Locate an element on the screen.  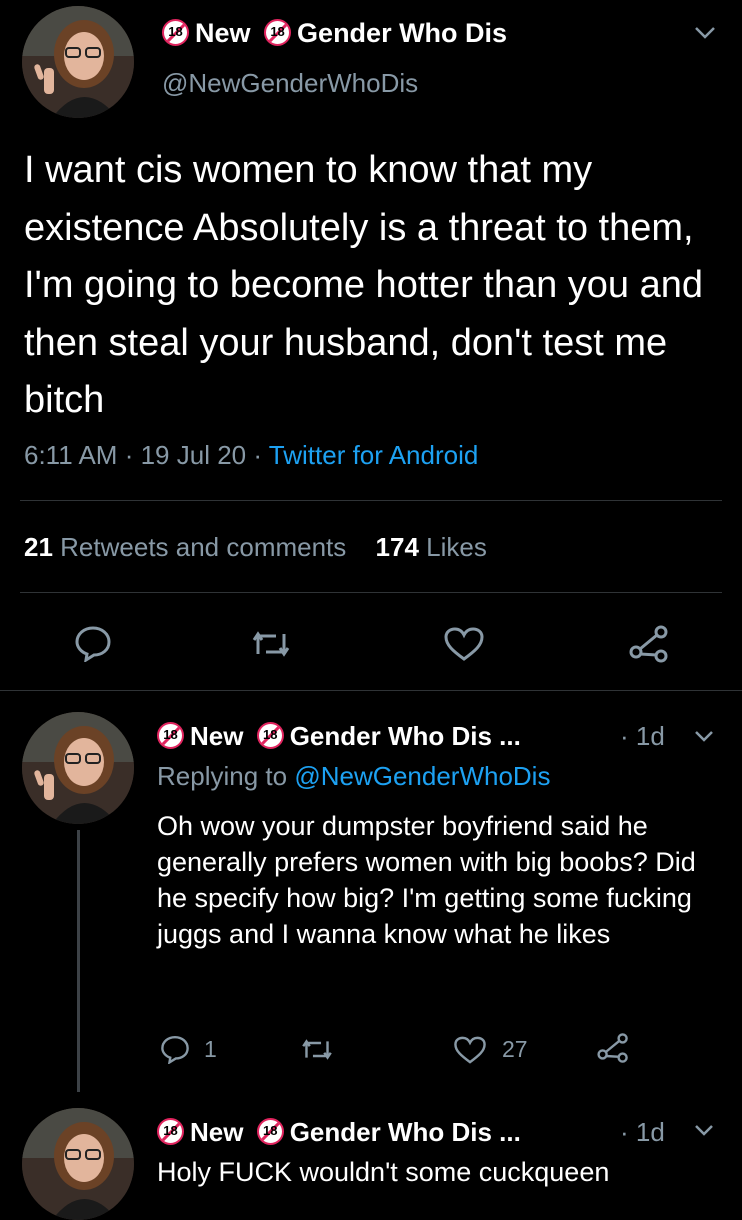
reply-text: Holy FUCK wouldn't some cuckqueen is located at coordinates (383, 1172).